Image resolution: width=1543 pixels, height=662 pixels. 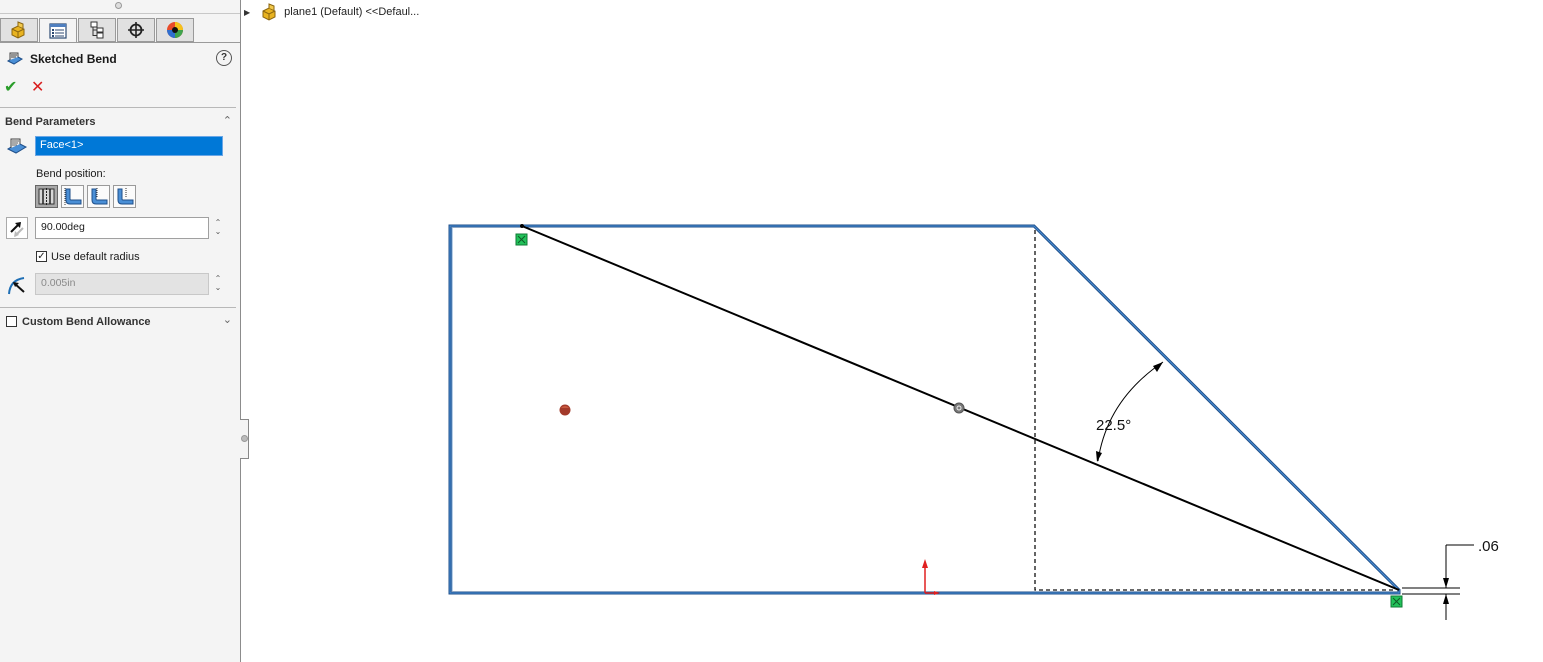 What do you see at coordinates (1214, 410) in the screenshot?
I see `bend-line-dashed` at bounding box center [1214, 410].